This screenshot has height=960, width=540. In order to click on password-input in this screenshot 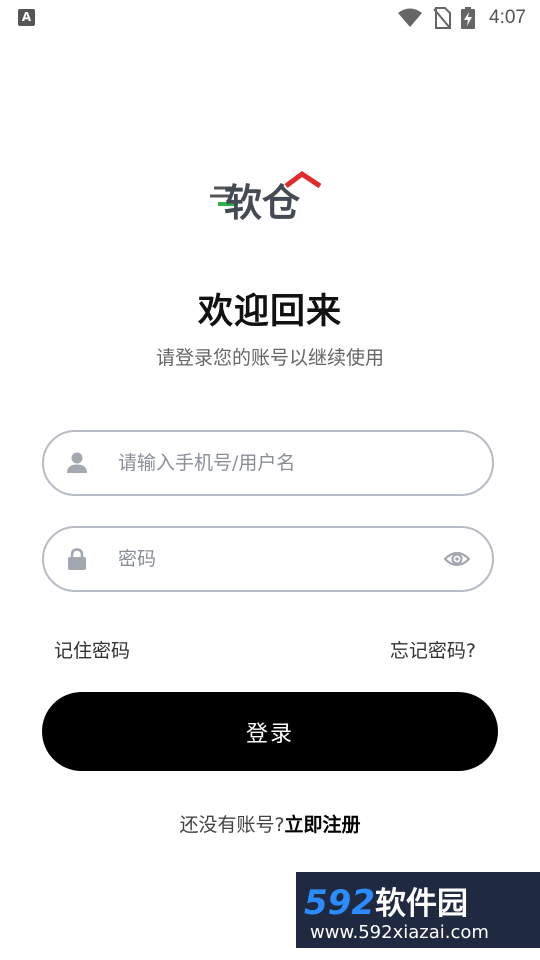, I will do `click(268, 559)`.